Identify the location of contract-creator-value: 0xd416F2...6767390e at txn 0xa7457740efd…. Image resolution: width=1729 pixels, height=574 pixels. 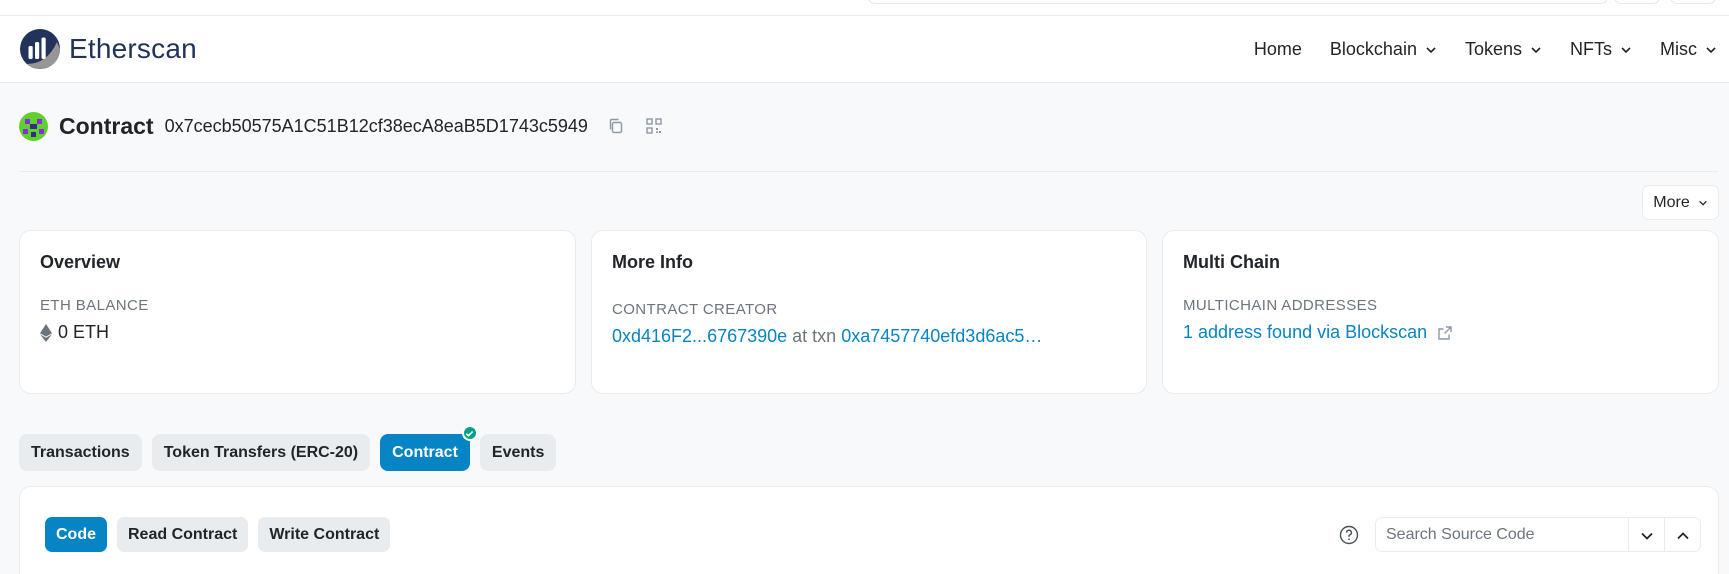
(869, 336).